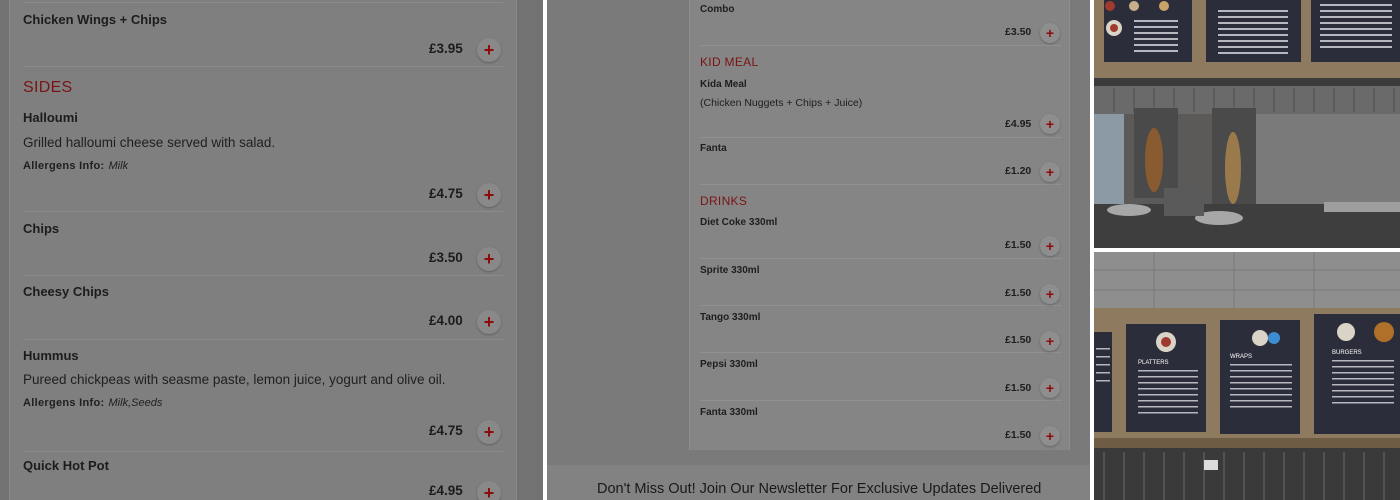 This screenshot has width=1400, height=500. I want to click on wraps-sign: WRAPS, so click(1241, 357).